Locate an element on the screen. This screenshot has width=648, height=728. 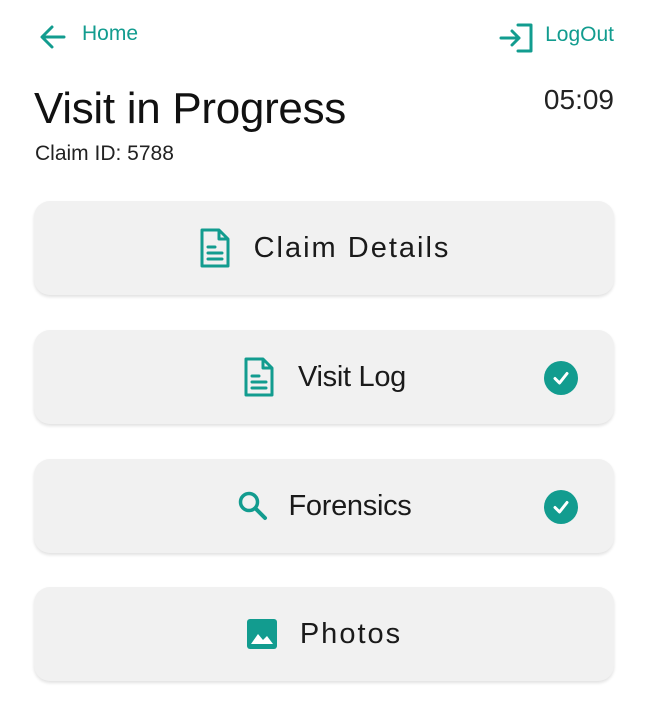
logout-label: LogOut is located at coordinates (579, 34).